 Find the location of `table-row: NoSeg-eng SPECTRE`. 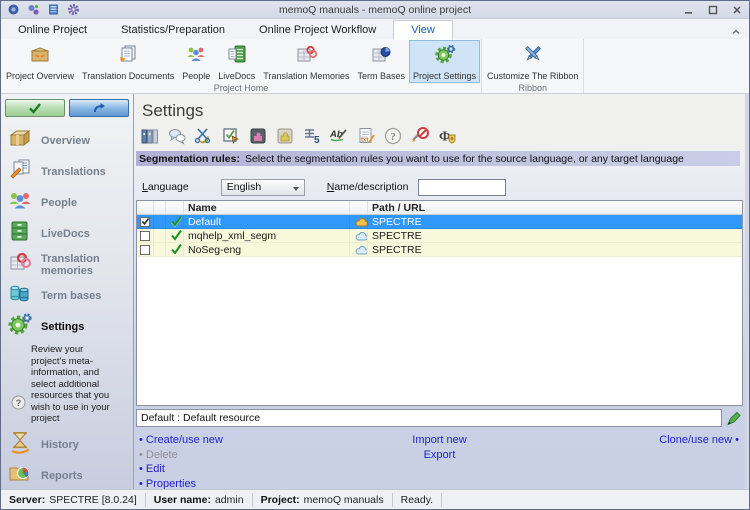

table-row: NoSeg-eng SPECTRE is located at coordinates (439, 250).